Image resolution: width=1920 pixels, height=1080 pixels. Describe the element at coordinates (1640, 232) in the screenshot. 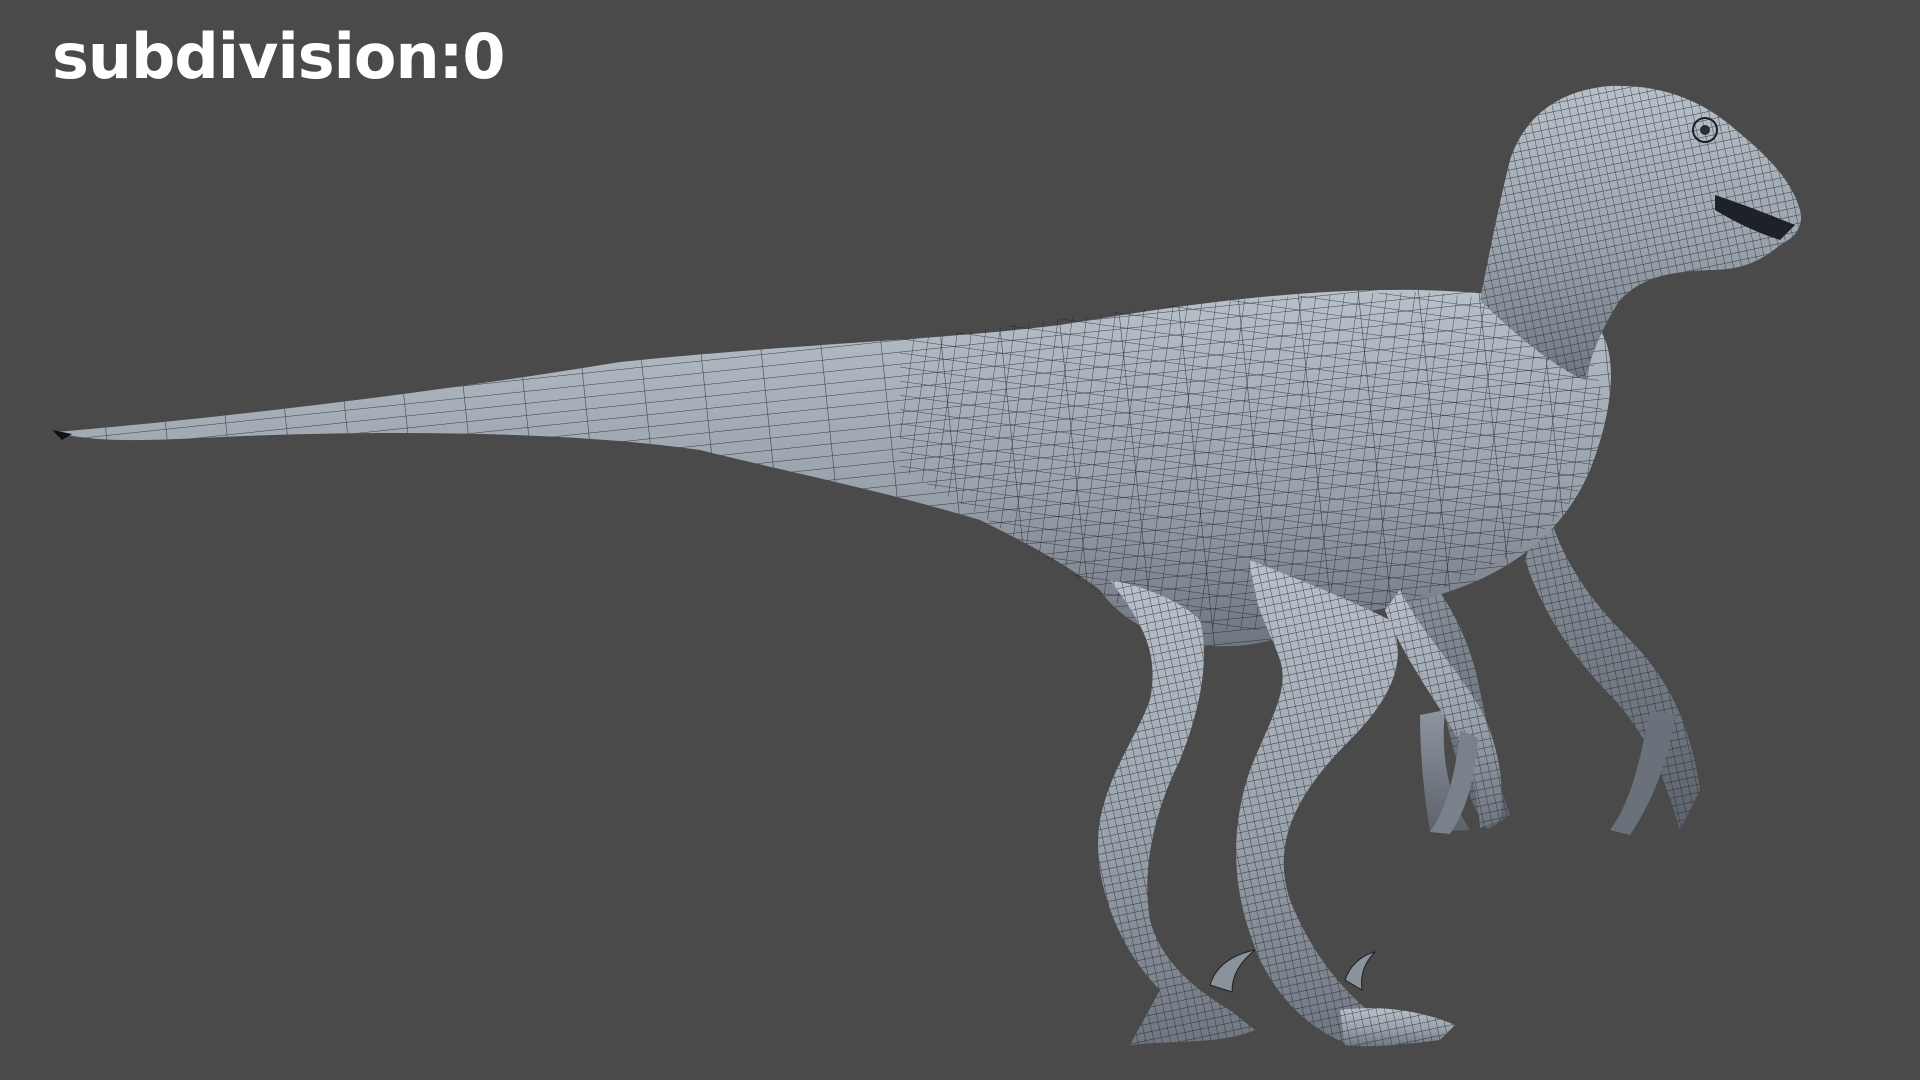

I see `raptor-head` at that location.